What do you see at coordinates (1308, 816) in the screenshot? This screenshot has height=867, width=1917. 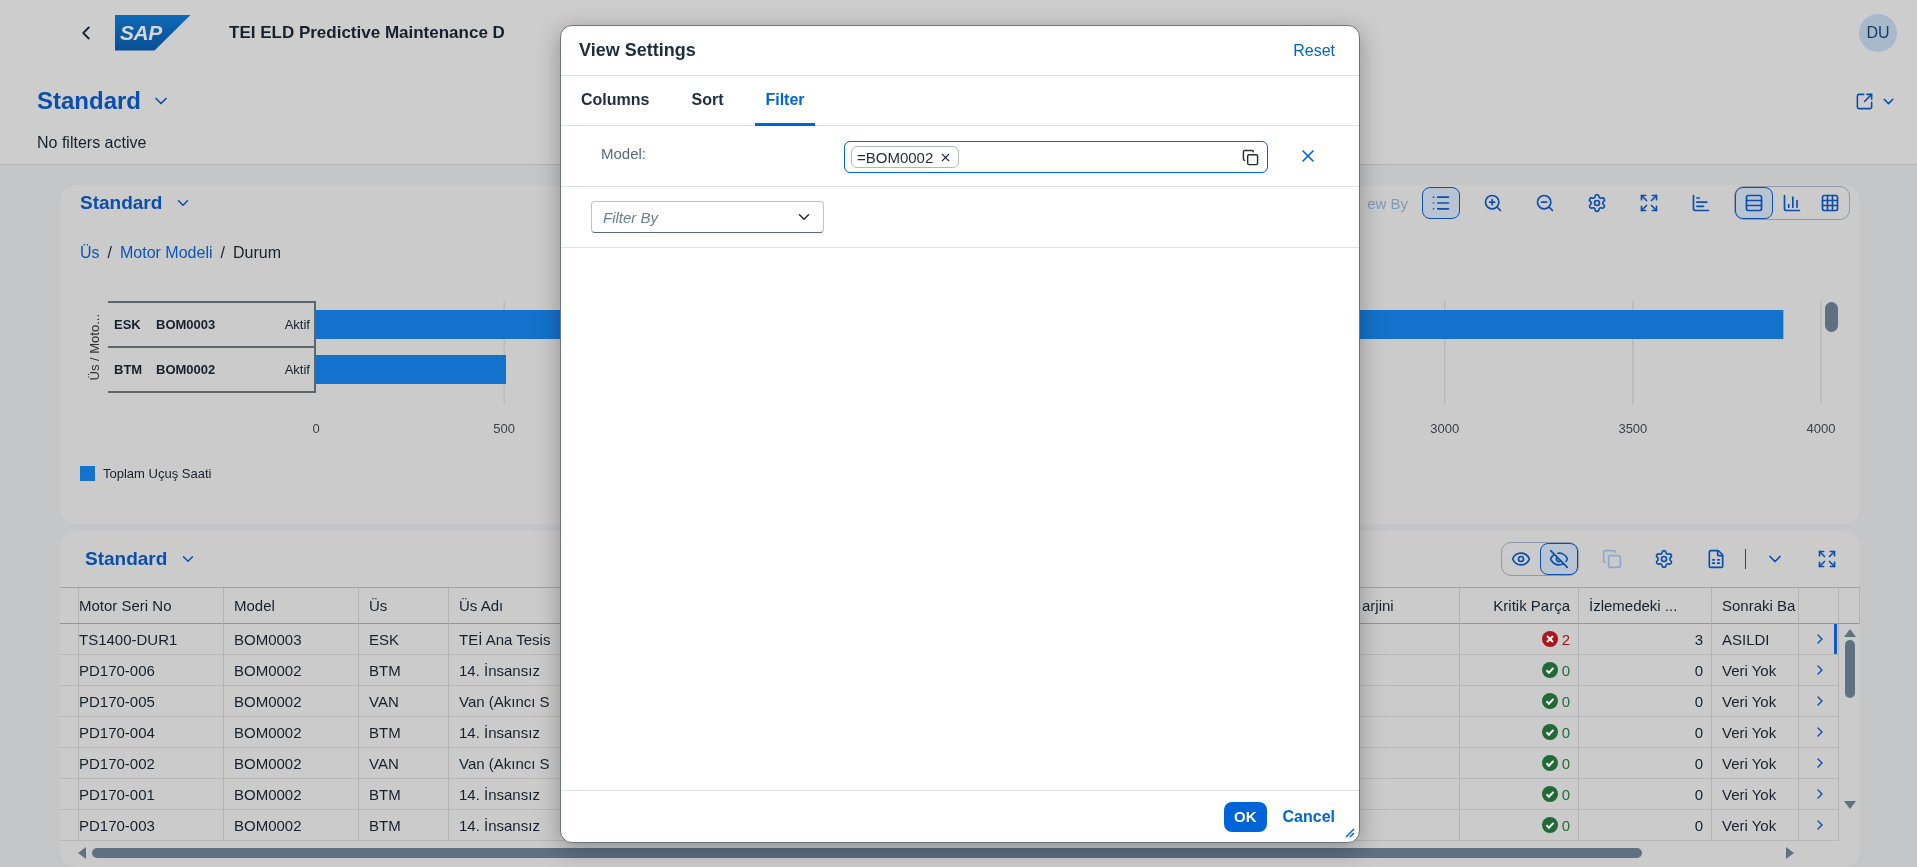 I see `cancel-button: Cancel` at bounding box center [1308, 816].